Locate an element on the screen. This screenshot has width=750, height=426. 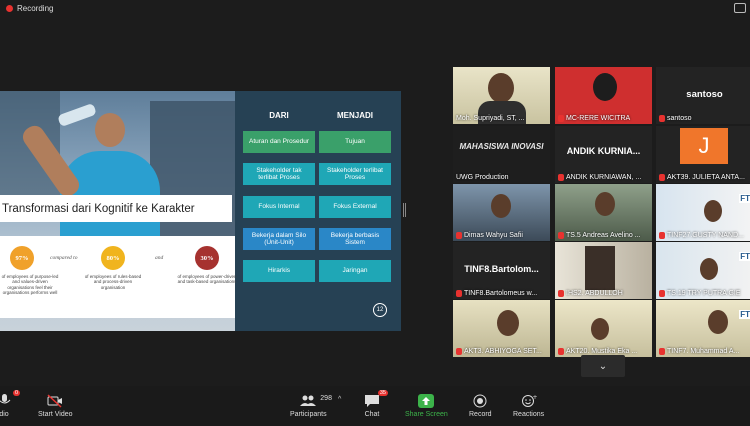
participants-menu-caret-icon: ^ is located at coordinates (339, 399).